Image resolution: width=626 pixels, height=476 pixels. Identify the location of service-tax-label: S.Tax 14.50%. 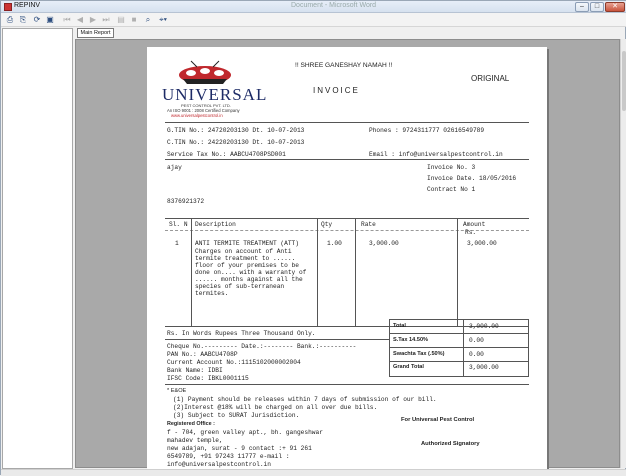
(411, 340).